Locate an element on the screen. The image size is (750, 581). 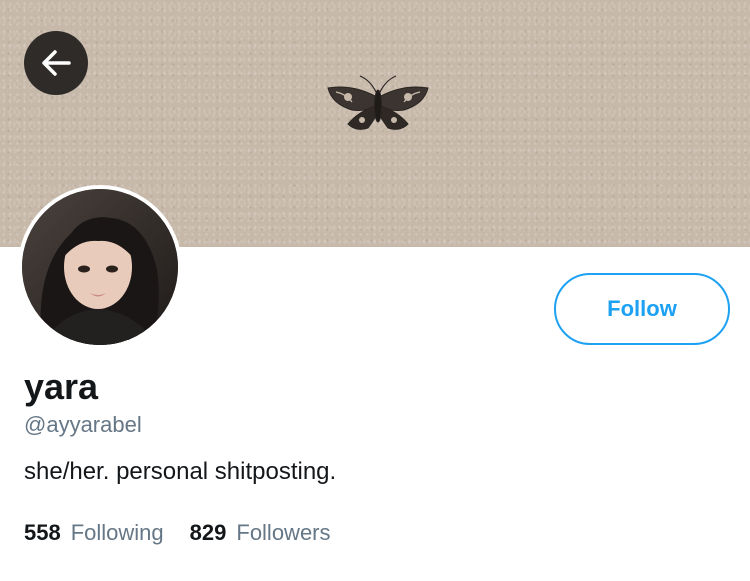
follow-button: Follow is located at coordinates (642, 309).